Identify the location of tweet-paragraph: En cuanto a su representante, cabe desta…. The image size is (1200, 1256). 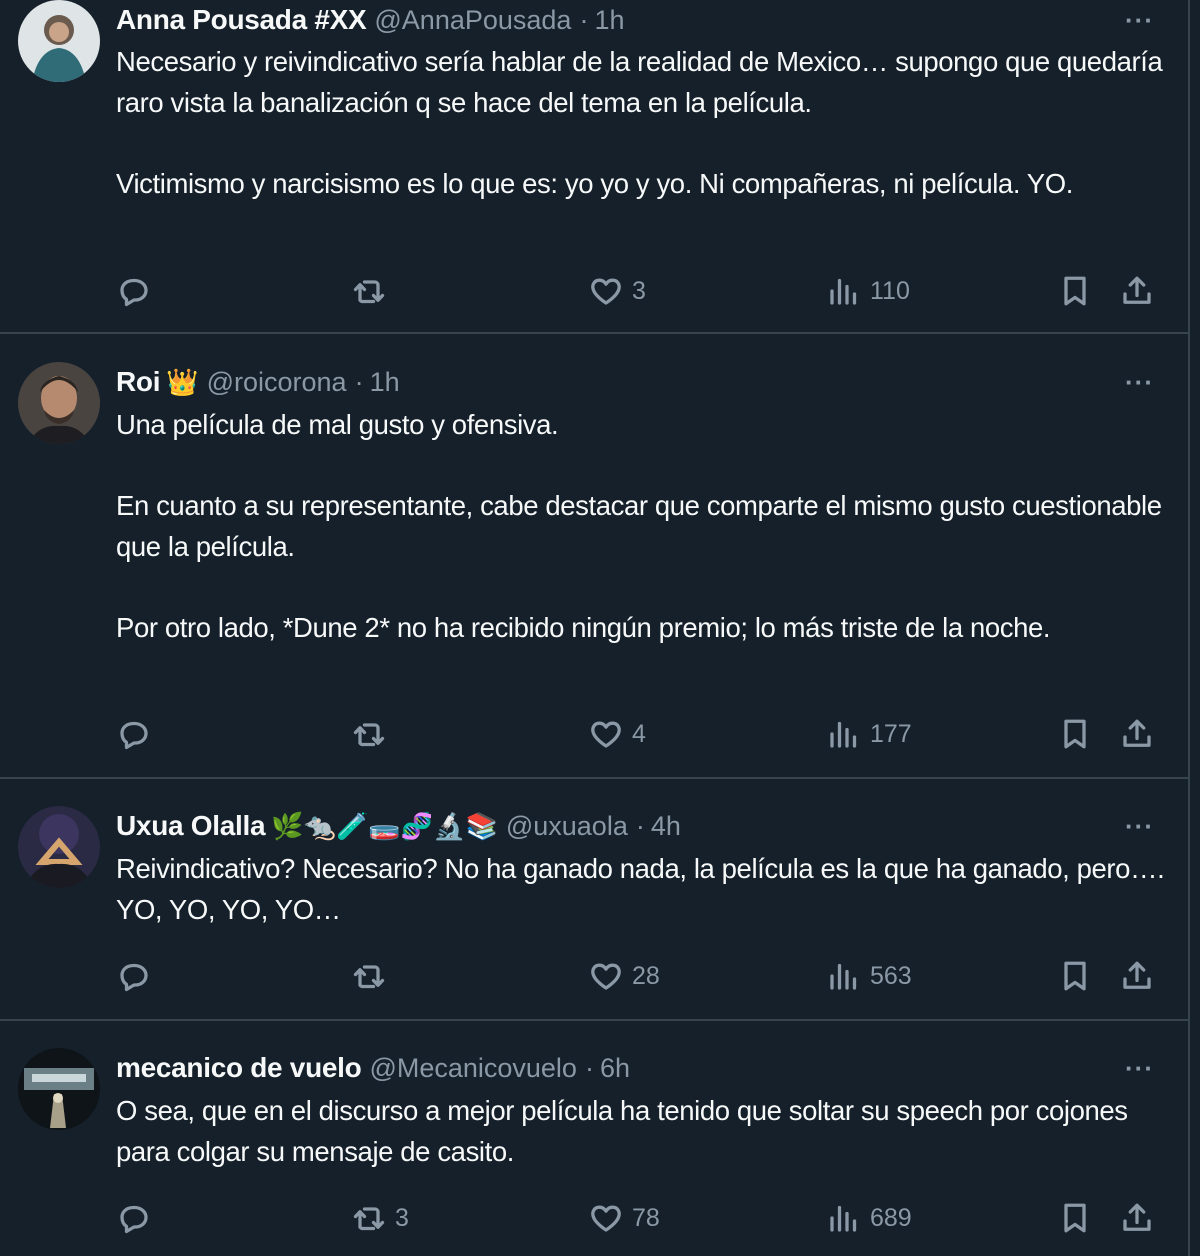
(639, 526).